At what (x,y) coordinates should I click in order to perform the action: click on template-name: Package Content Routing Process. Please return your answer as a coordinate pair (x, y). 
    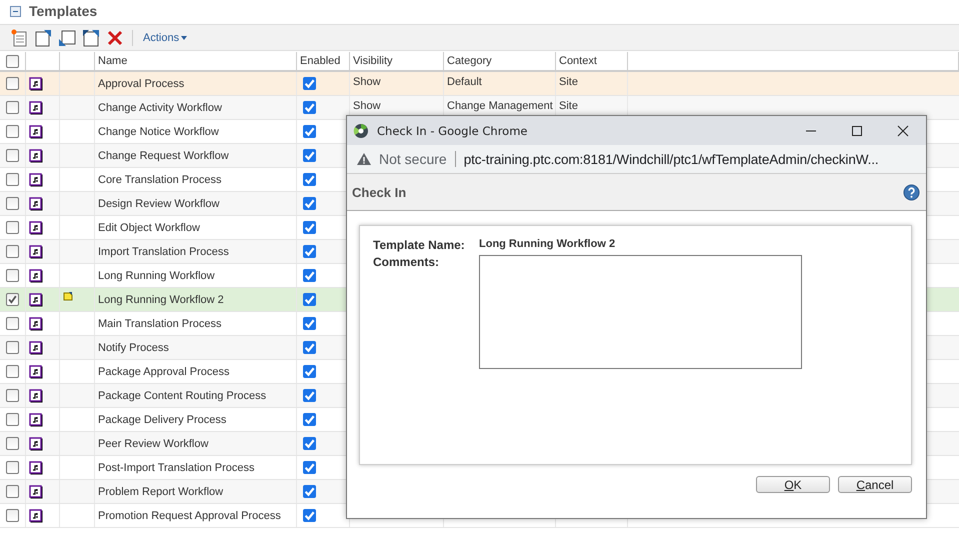
    Looking at the image, I should click on (182, 396).